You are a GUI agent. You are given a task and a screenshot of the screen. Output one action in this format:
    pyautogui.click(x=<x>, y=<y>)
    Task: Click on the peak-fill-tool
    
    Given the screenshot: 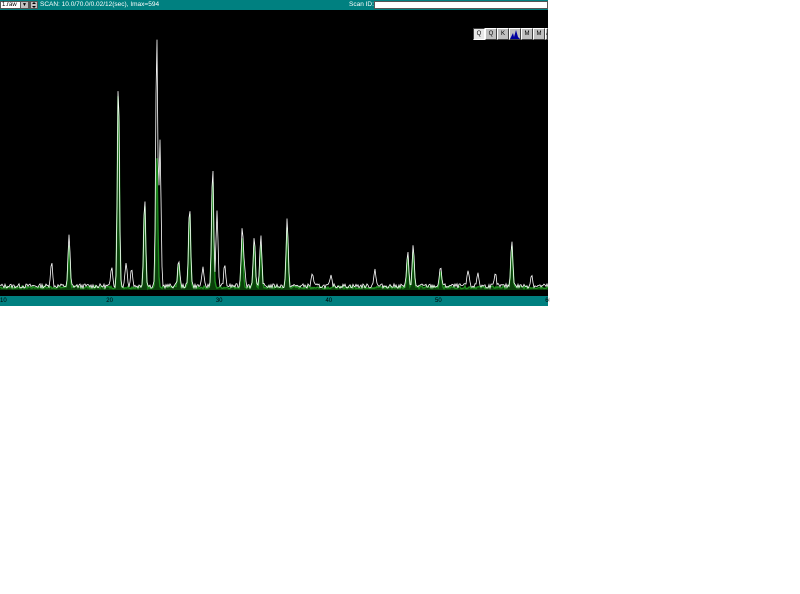 What is the action you would take?
    pyautogui.click(x=515, y=34)
    